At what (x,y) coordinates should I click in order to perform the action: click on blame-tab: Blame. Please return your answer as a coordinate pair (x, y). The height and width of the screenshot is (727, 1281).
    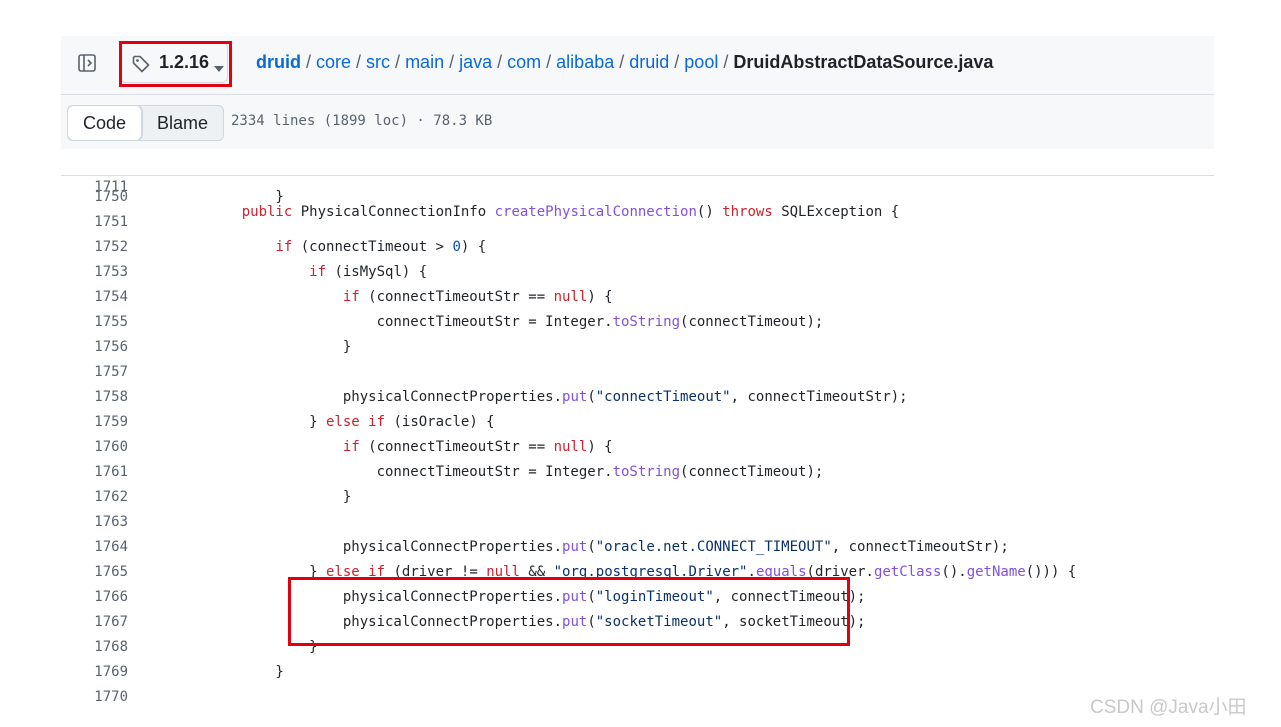
    Looking at the image, I should click on (182, 123).